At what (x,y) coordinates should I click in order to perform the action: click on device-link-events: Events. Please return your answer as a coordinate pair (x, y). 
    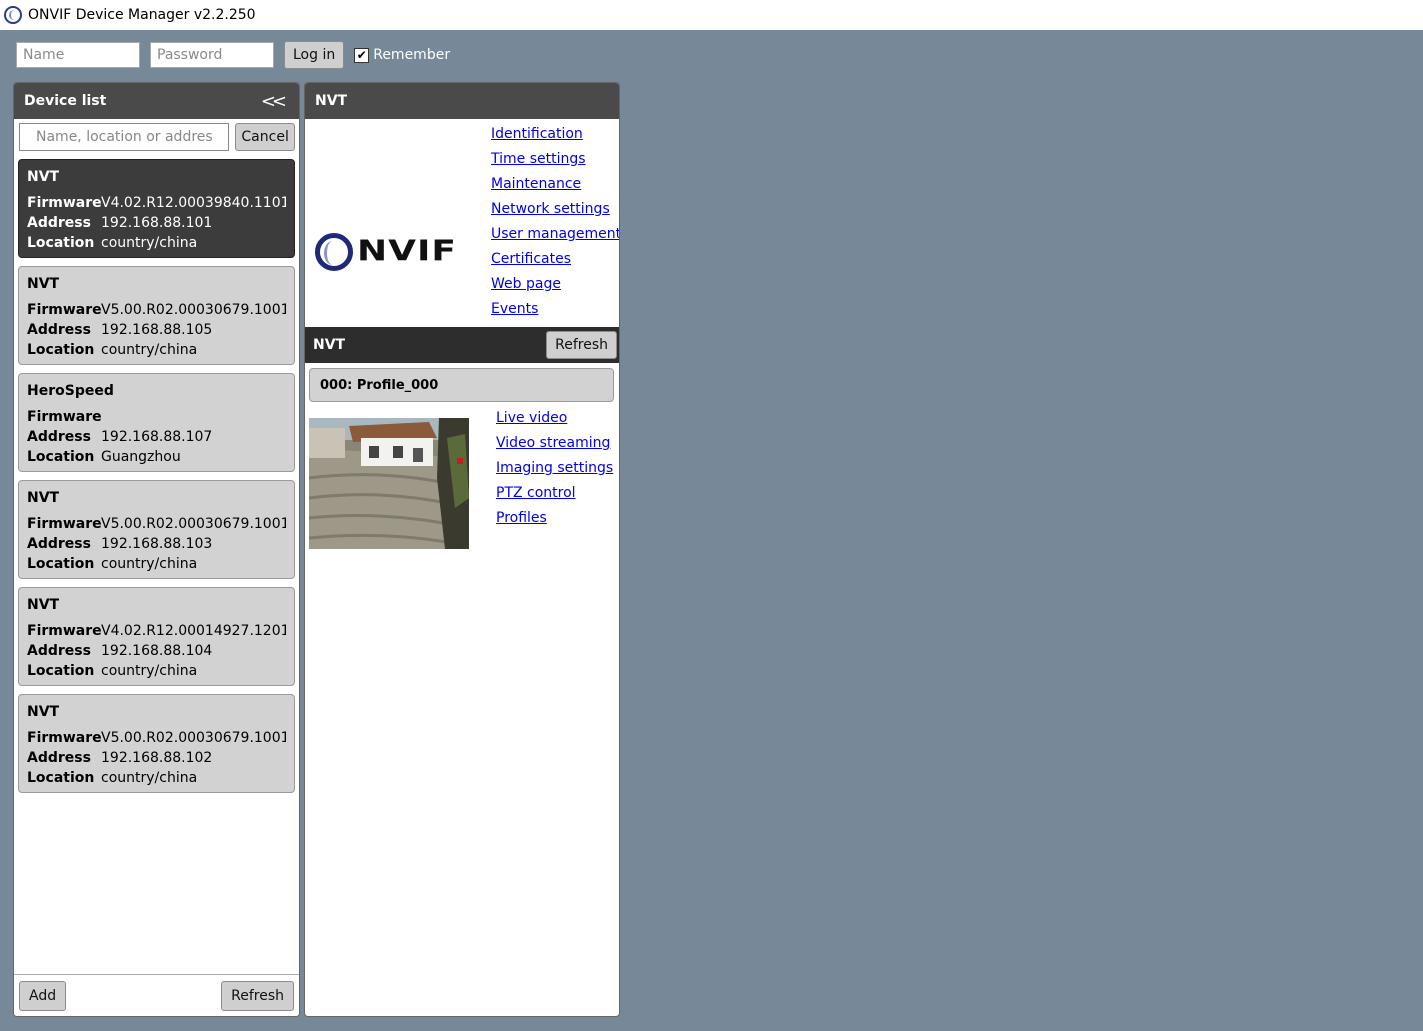
    Looking at the image, I should click on (555, 311).